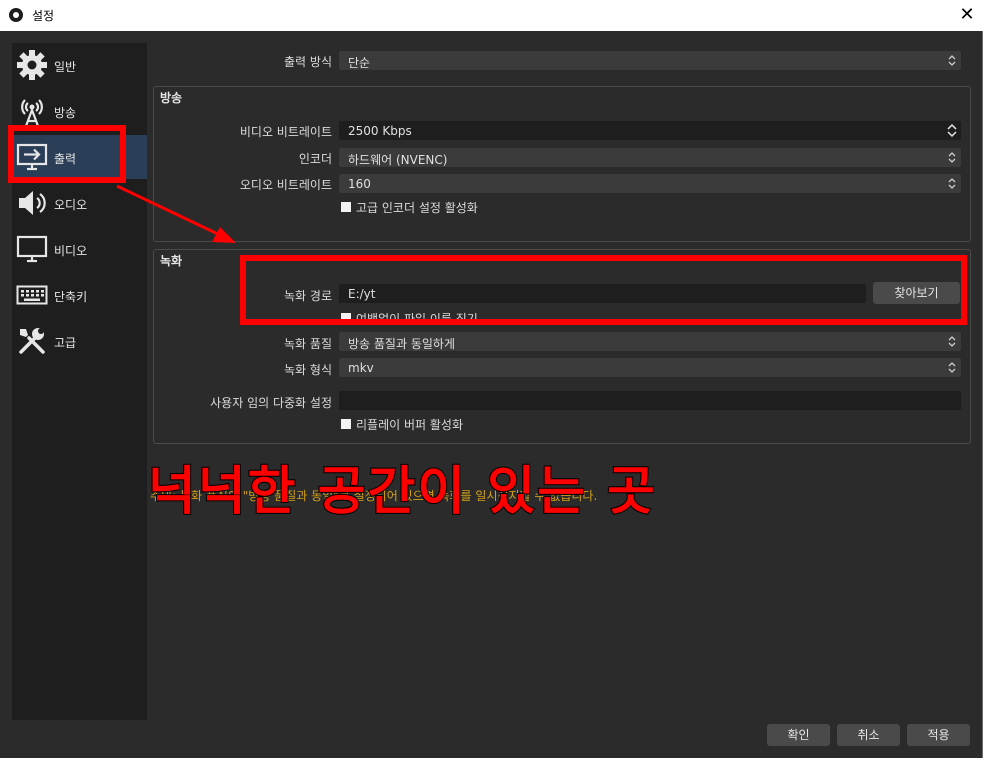  What do you see at coordinates (16, 15) in the screenshot?
I see `obs-logo-icon` at bounding box center [16, 15].